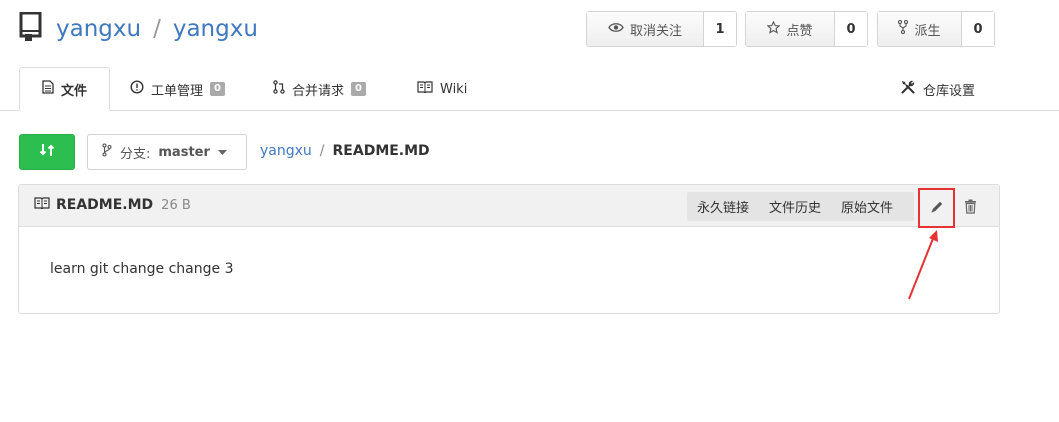 This screenshot has height=422, width=1059. I want to click on star-button-group: 点赞 0, so click(806, 29).